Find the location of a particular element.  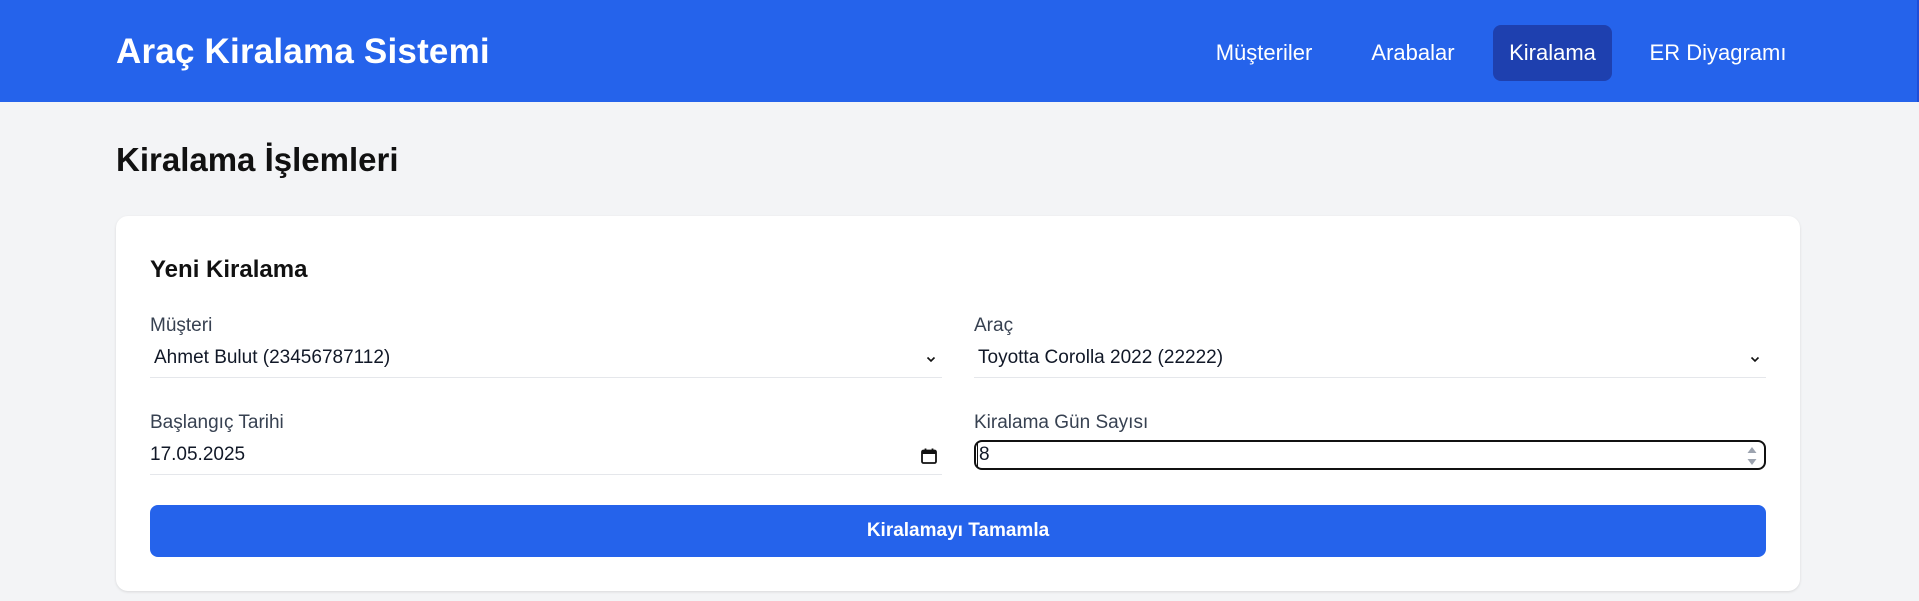

rental-days-input: 8 is located at coordinates (1370, 455).